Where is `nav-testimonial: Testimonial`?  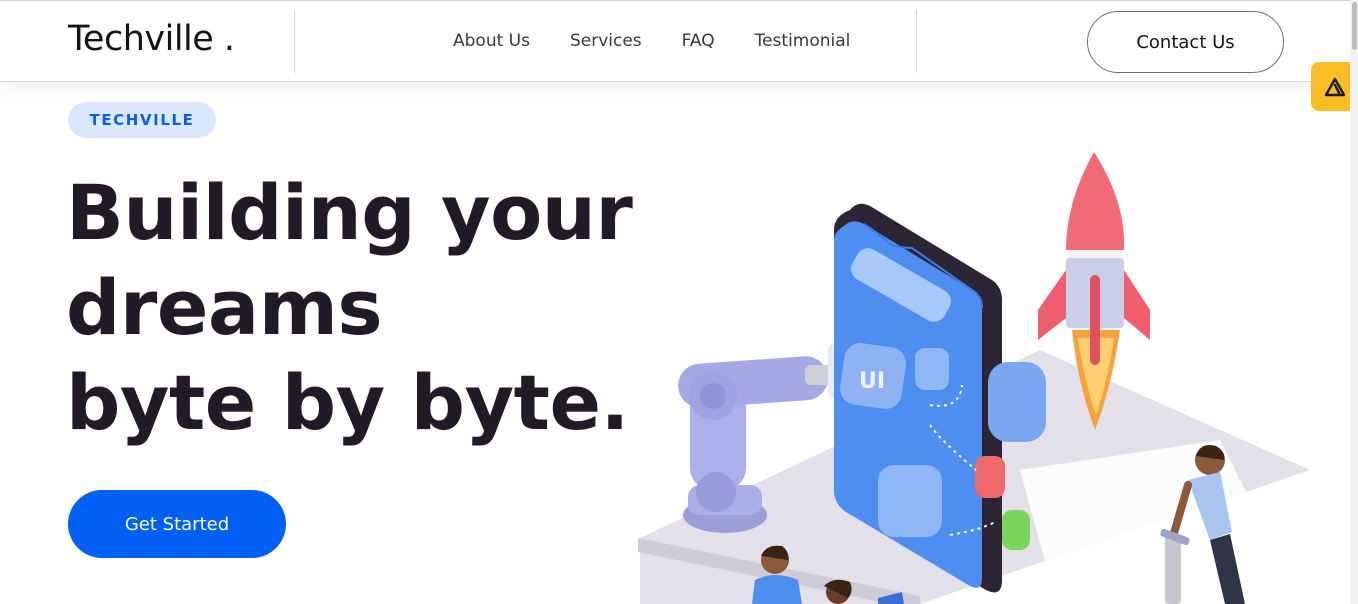
nav-testimonial: Testimonial is located at coordinates (803, 41).